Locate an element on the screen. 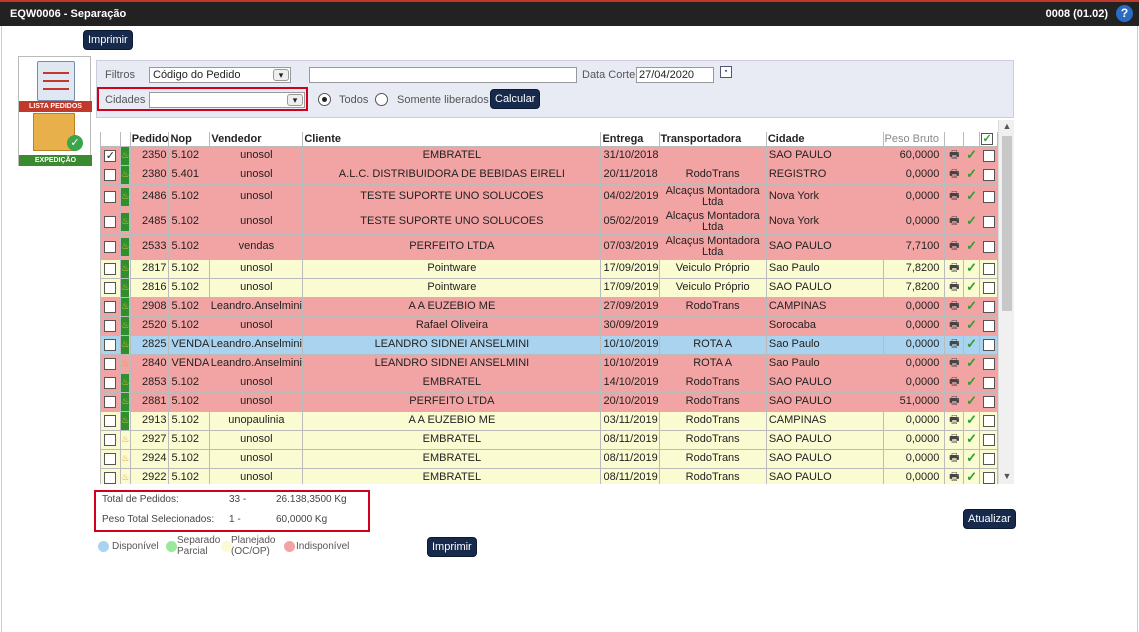 This screenshot has height=632, width=1139. col-cliente: Cliente is located at coordinates (452, 139).